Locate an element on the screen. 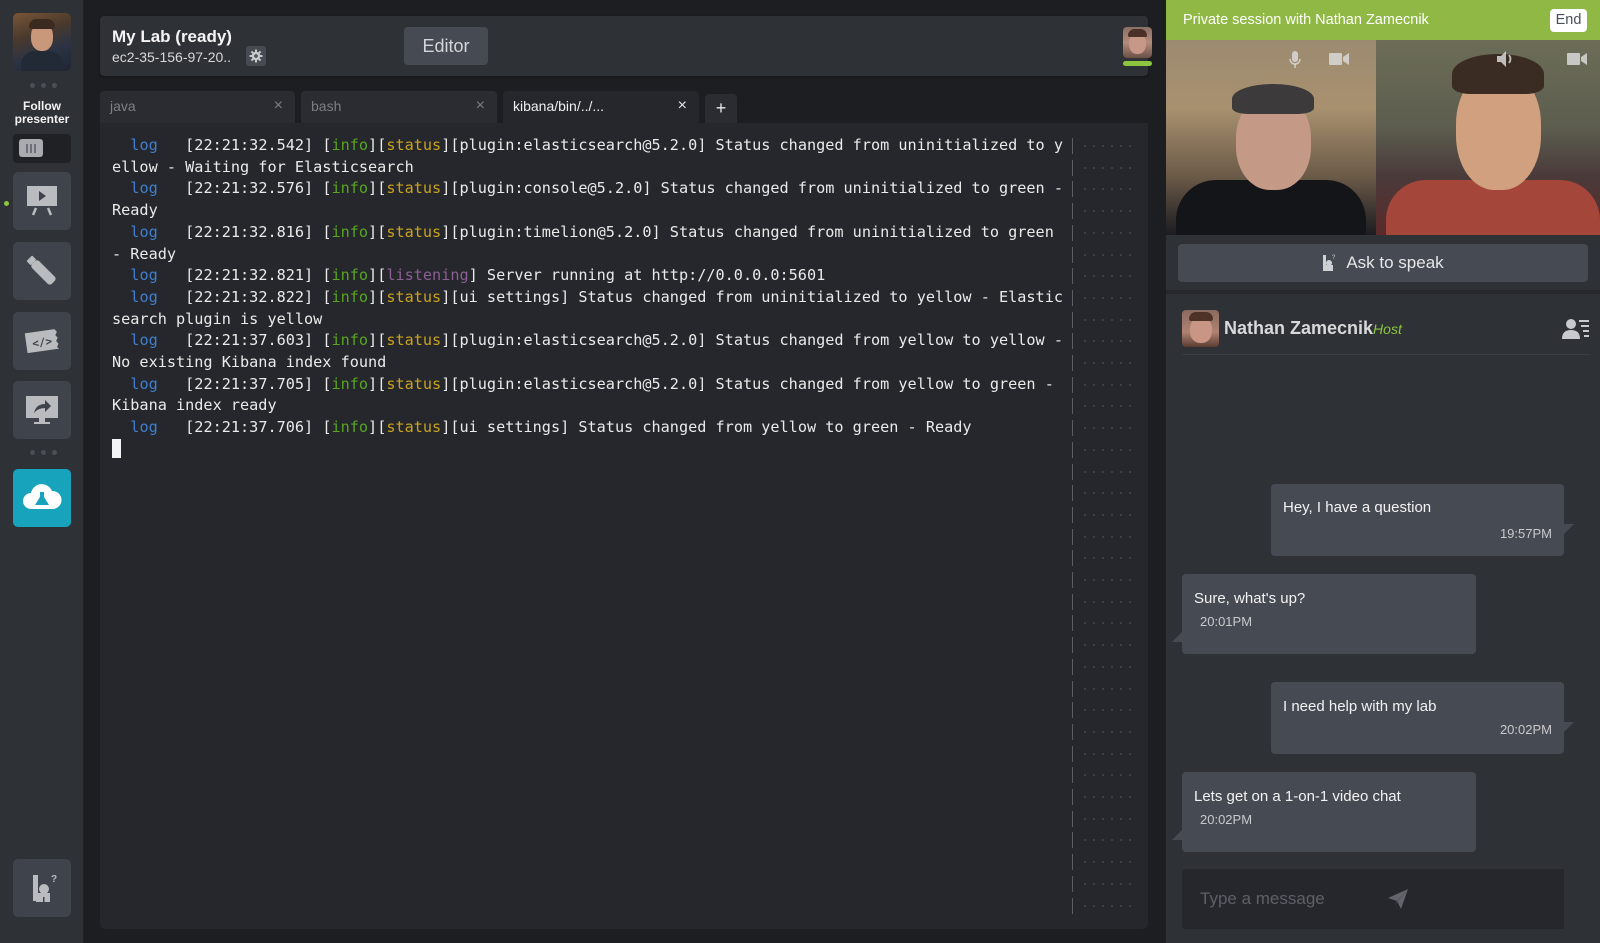 The width and height of the screenshot is (1600, 943). pen-button is located at coordinates (42, 271).